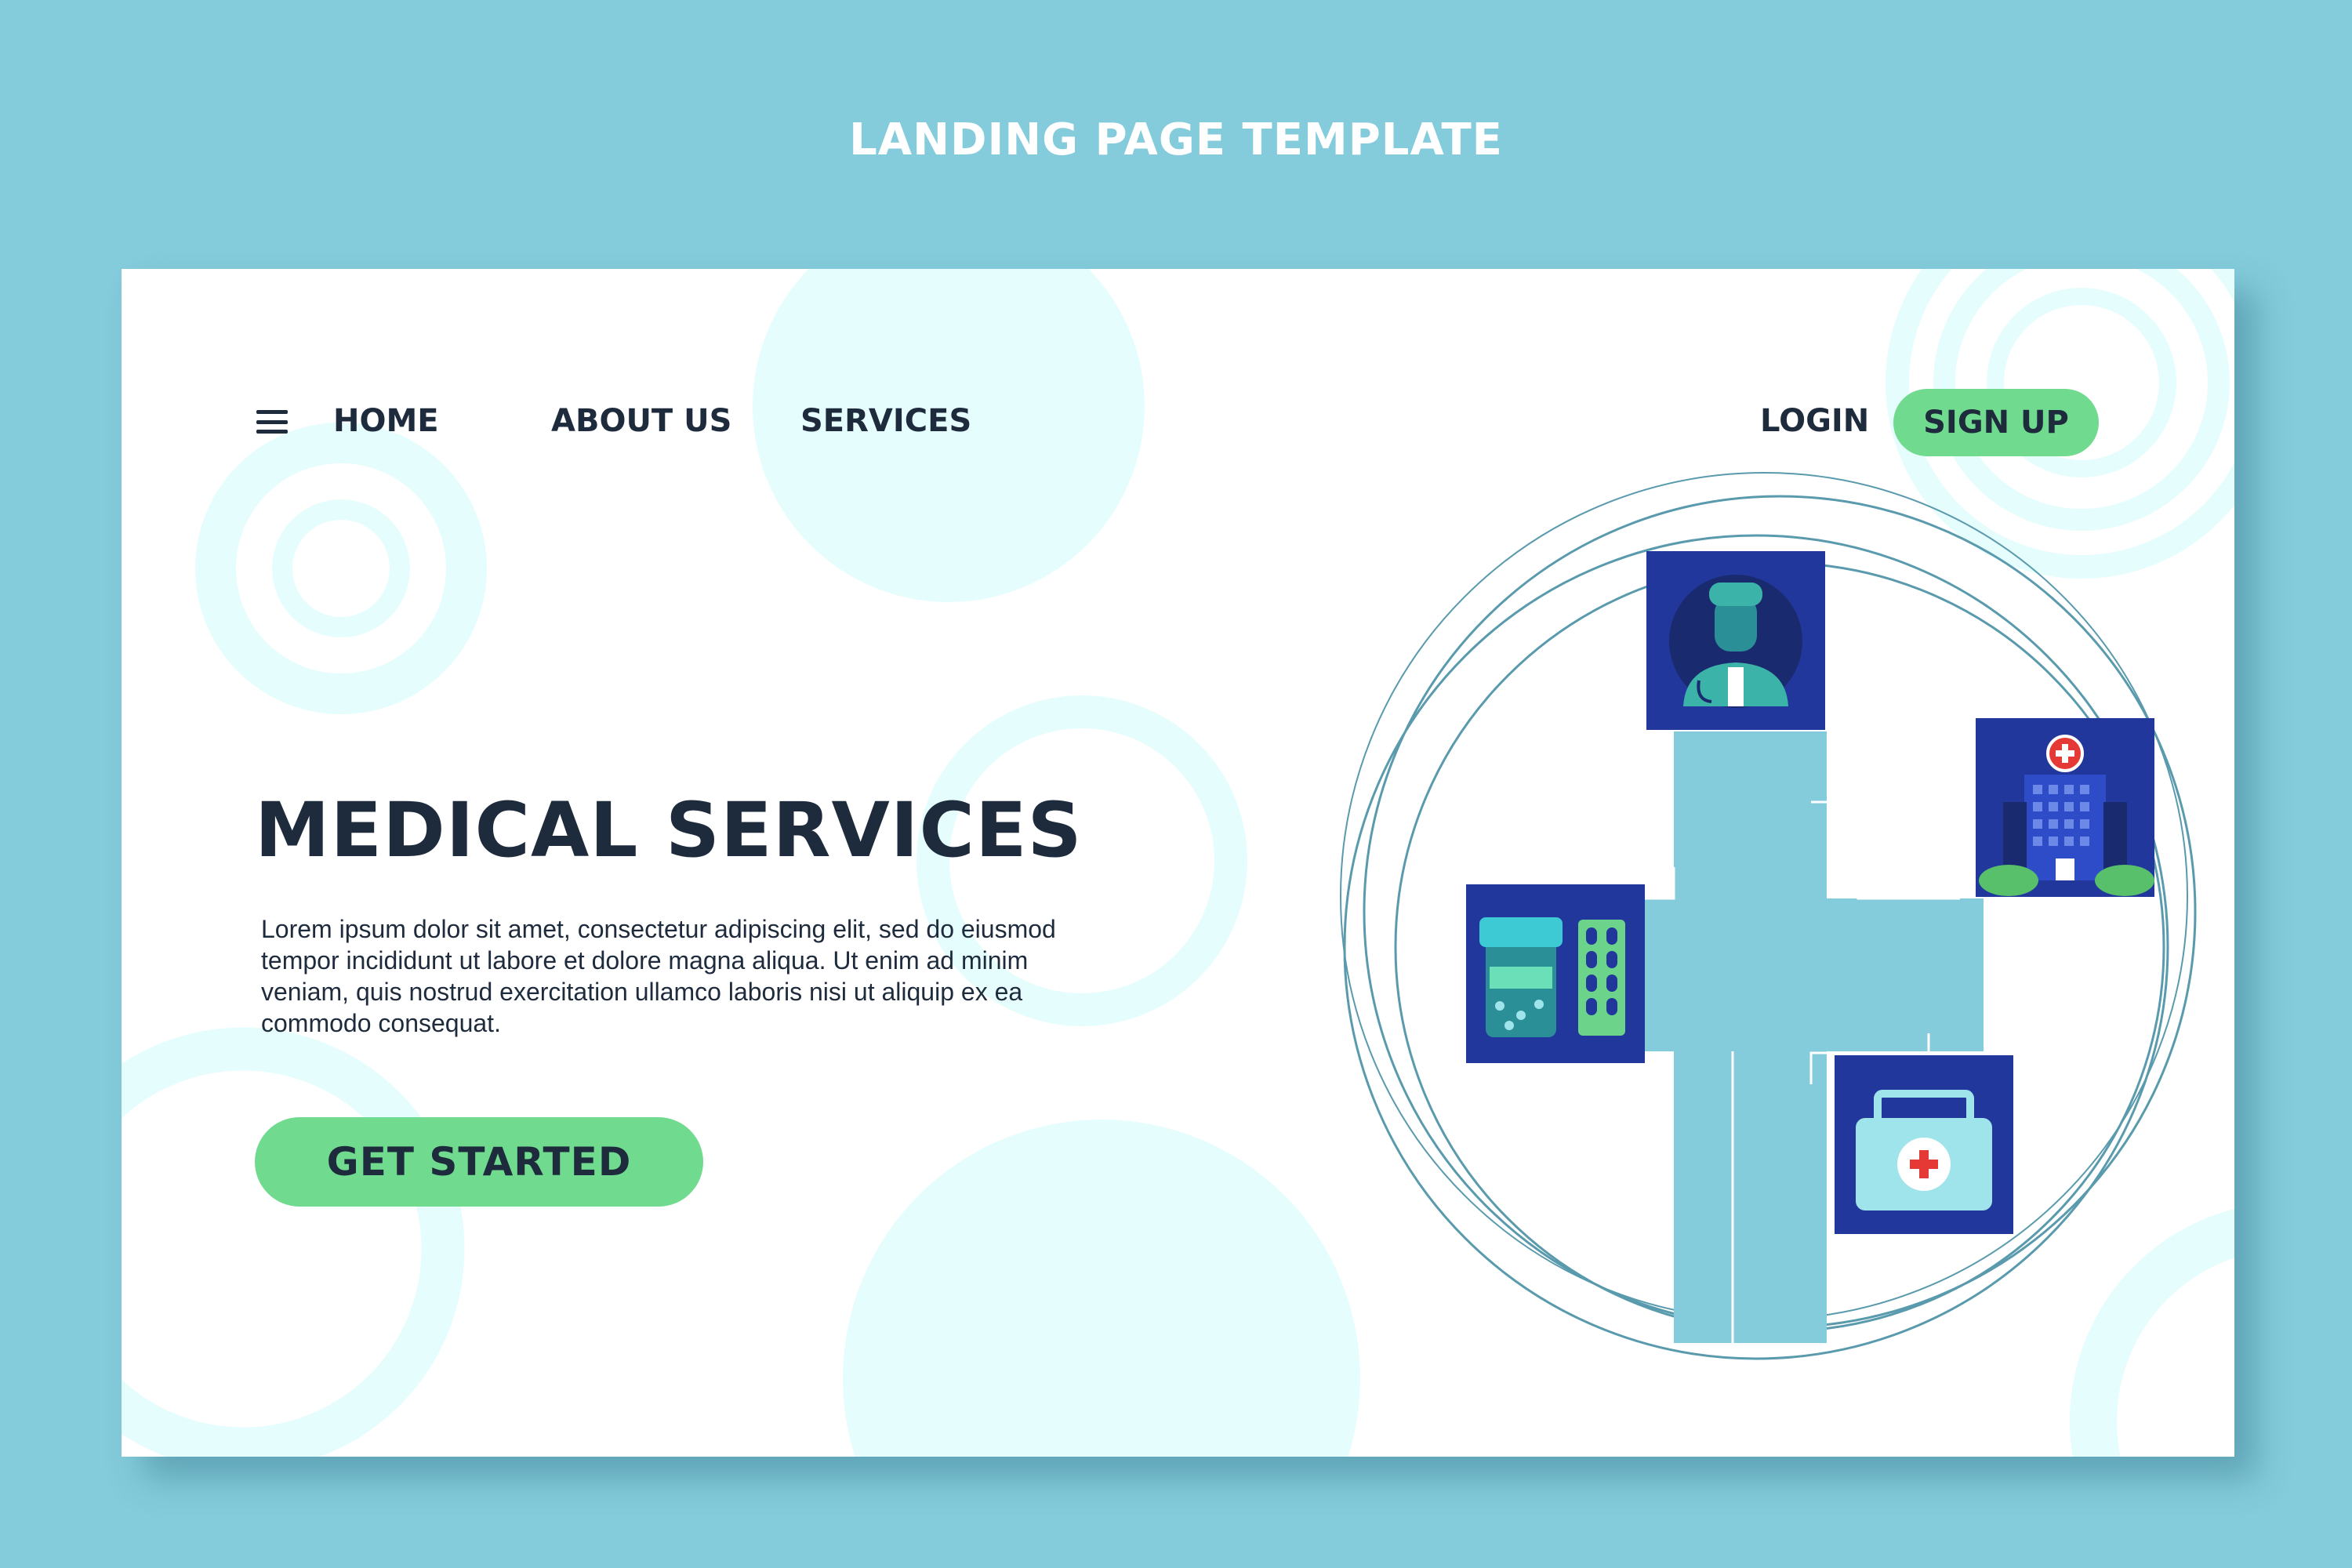  What do you see at coordinates (386, 421) in the screenshot?
I see `nav-home: HOME` at bounding box center [386, 421].